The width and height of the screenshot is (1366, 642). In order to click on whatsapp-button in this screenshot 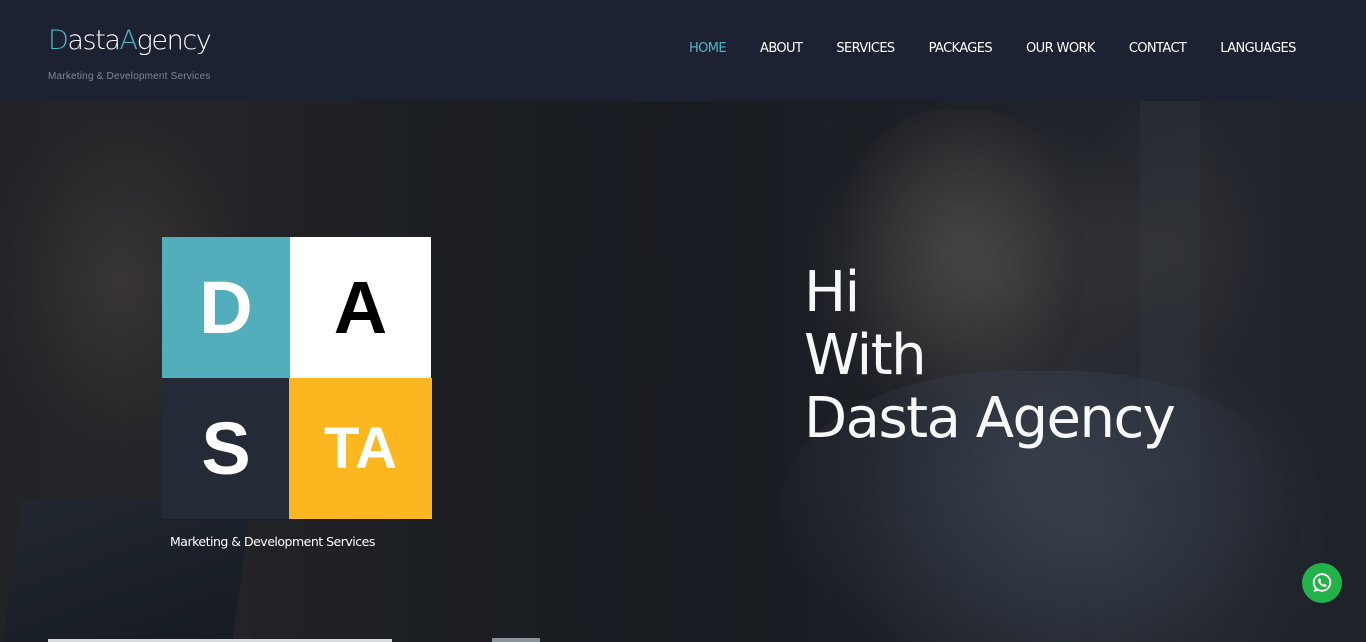, I will do `click(1322, 583)`.